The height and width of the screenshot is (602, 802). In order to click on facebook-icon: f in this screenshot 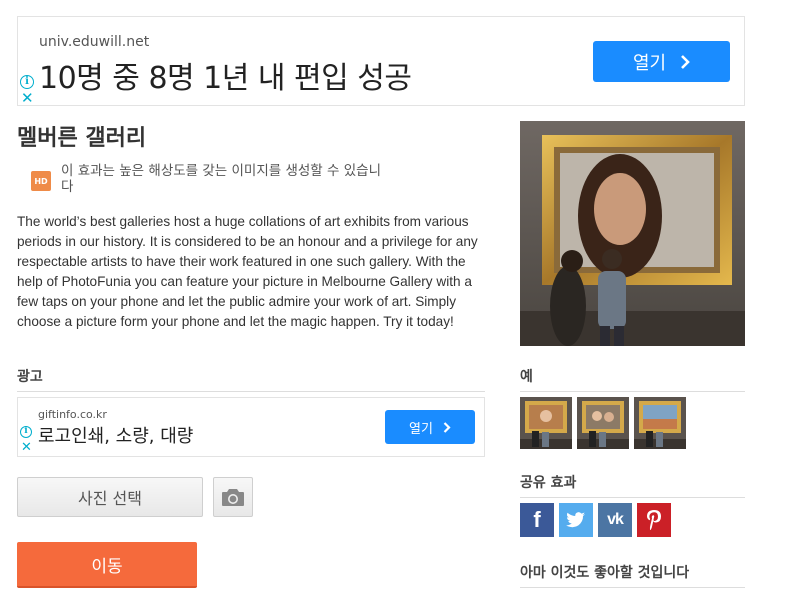, I will do `click(537, 519)`.